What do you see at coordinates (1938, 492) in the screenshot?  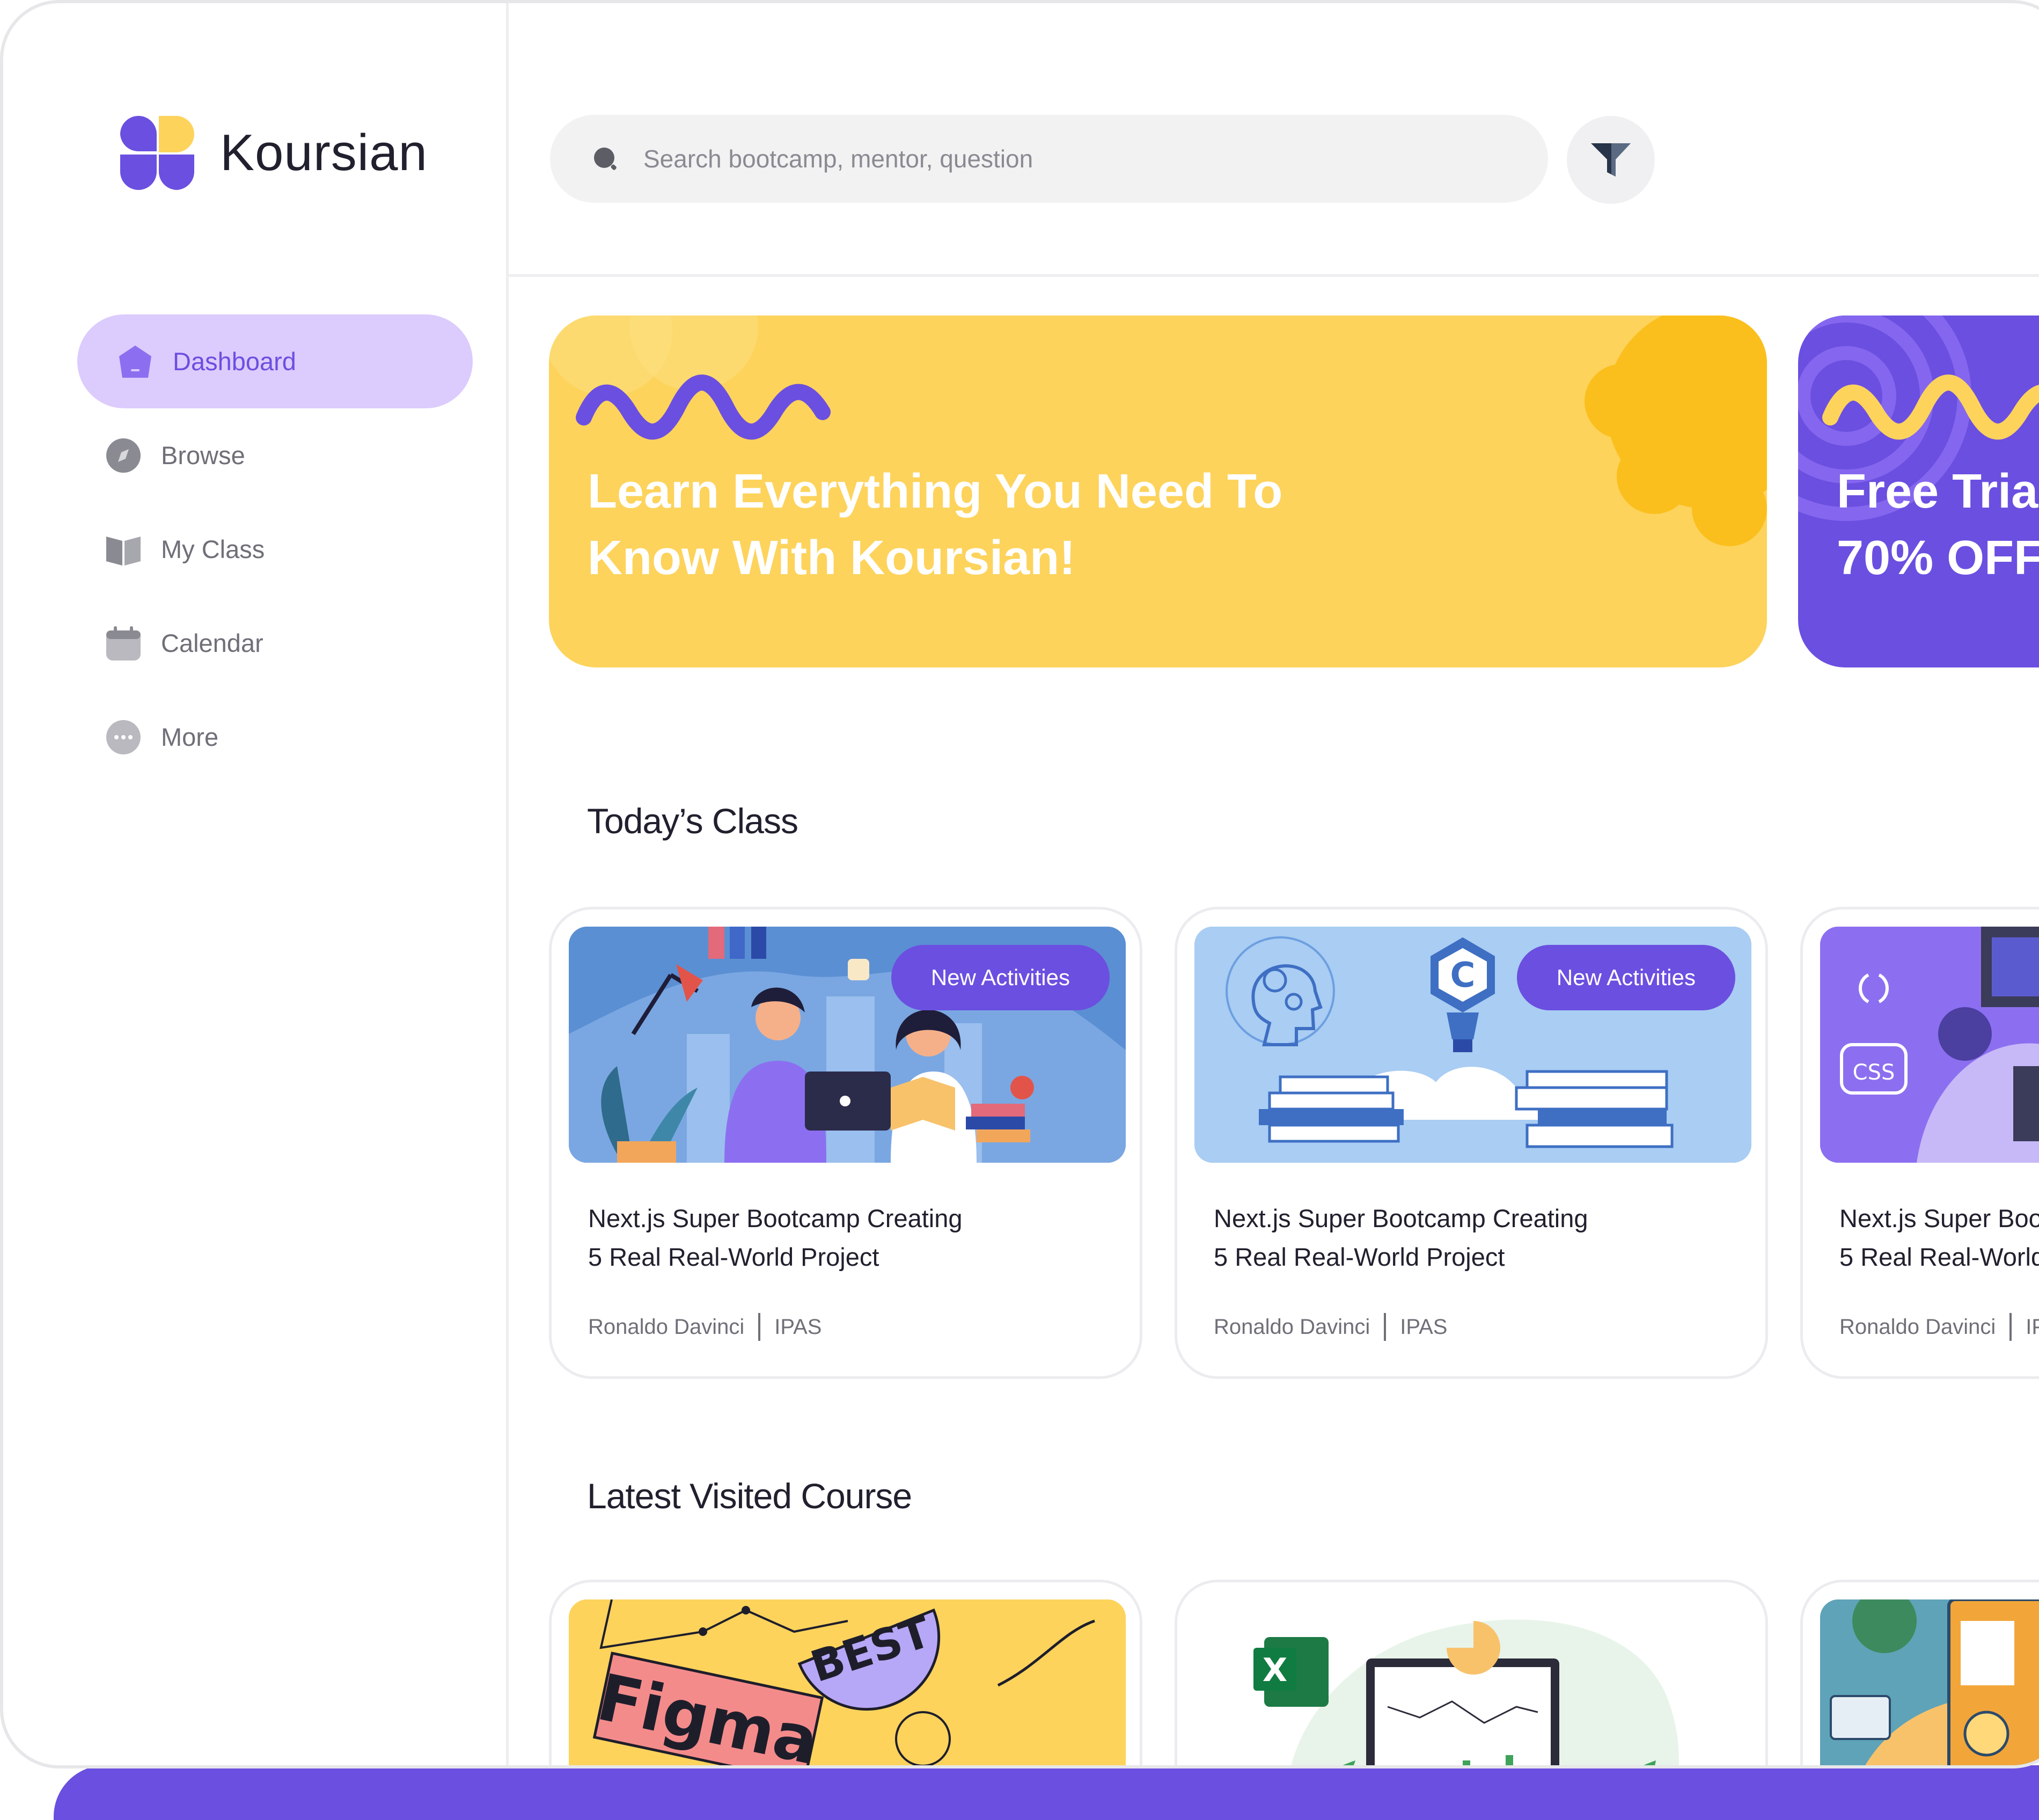 I see `banner-title-line-1: Free Trial` at bounding box center [1938, 492].